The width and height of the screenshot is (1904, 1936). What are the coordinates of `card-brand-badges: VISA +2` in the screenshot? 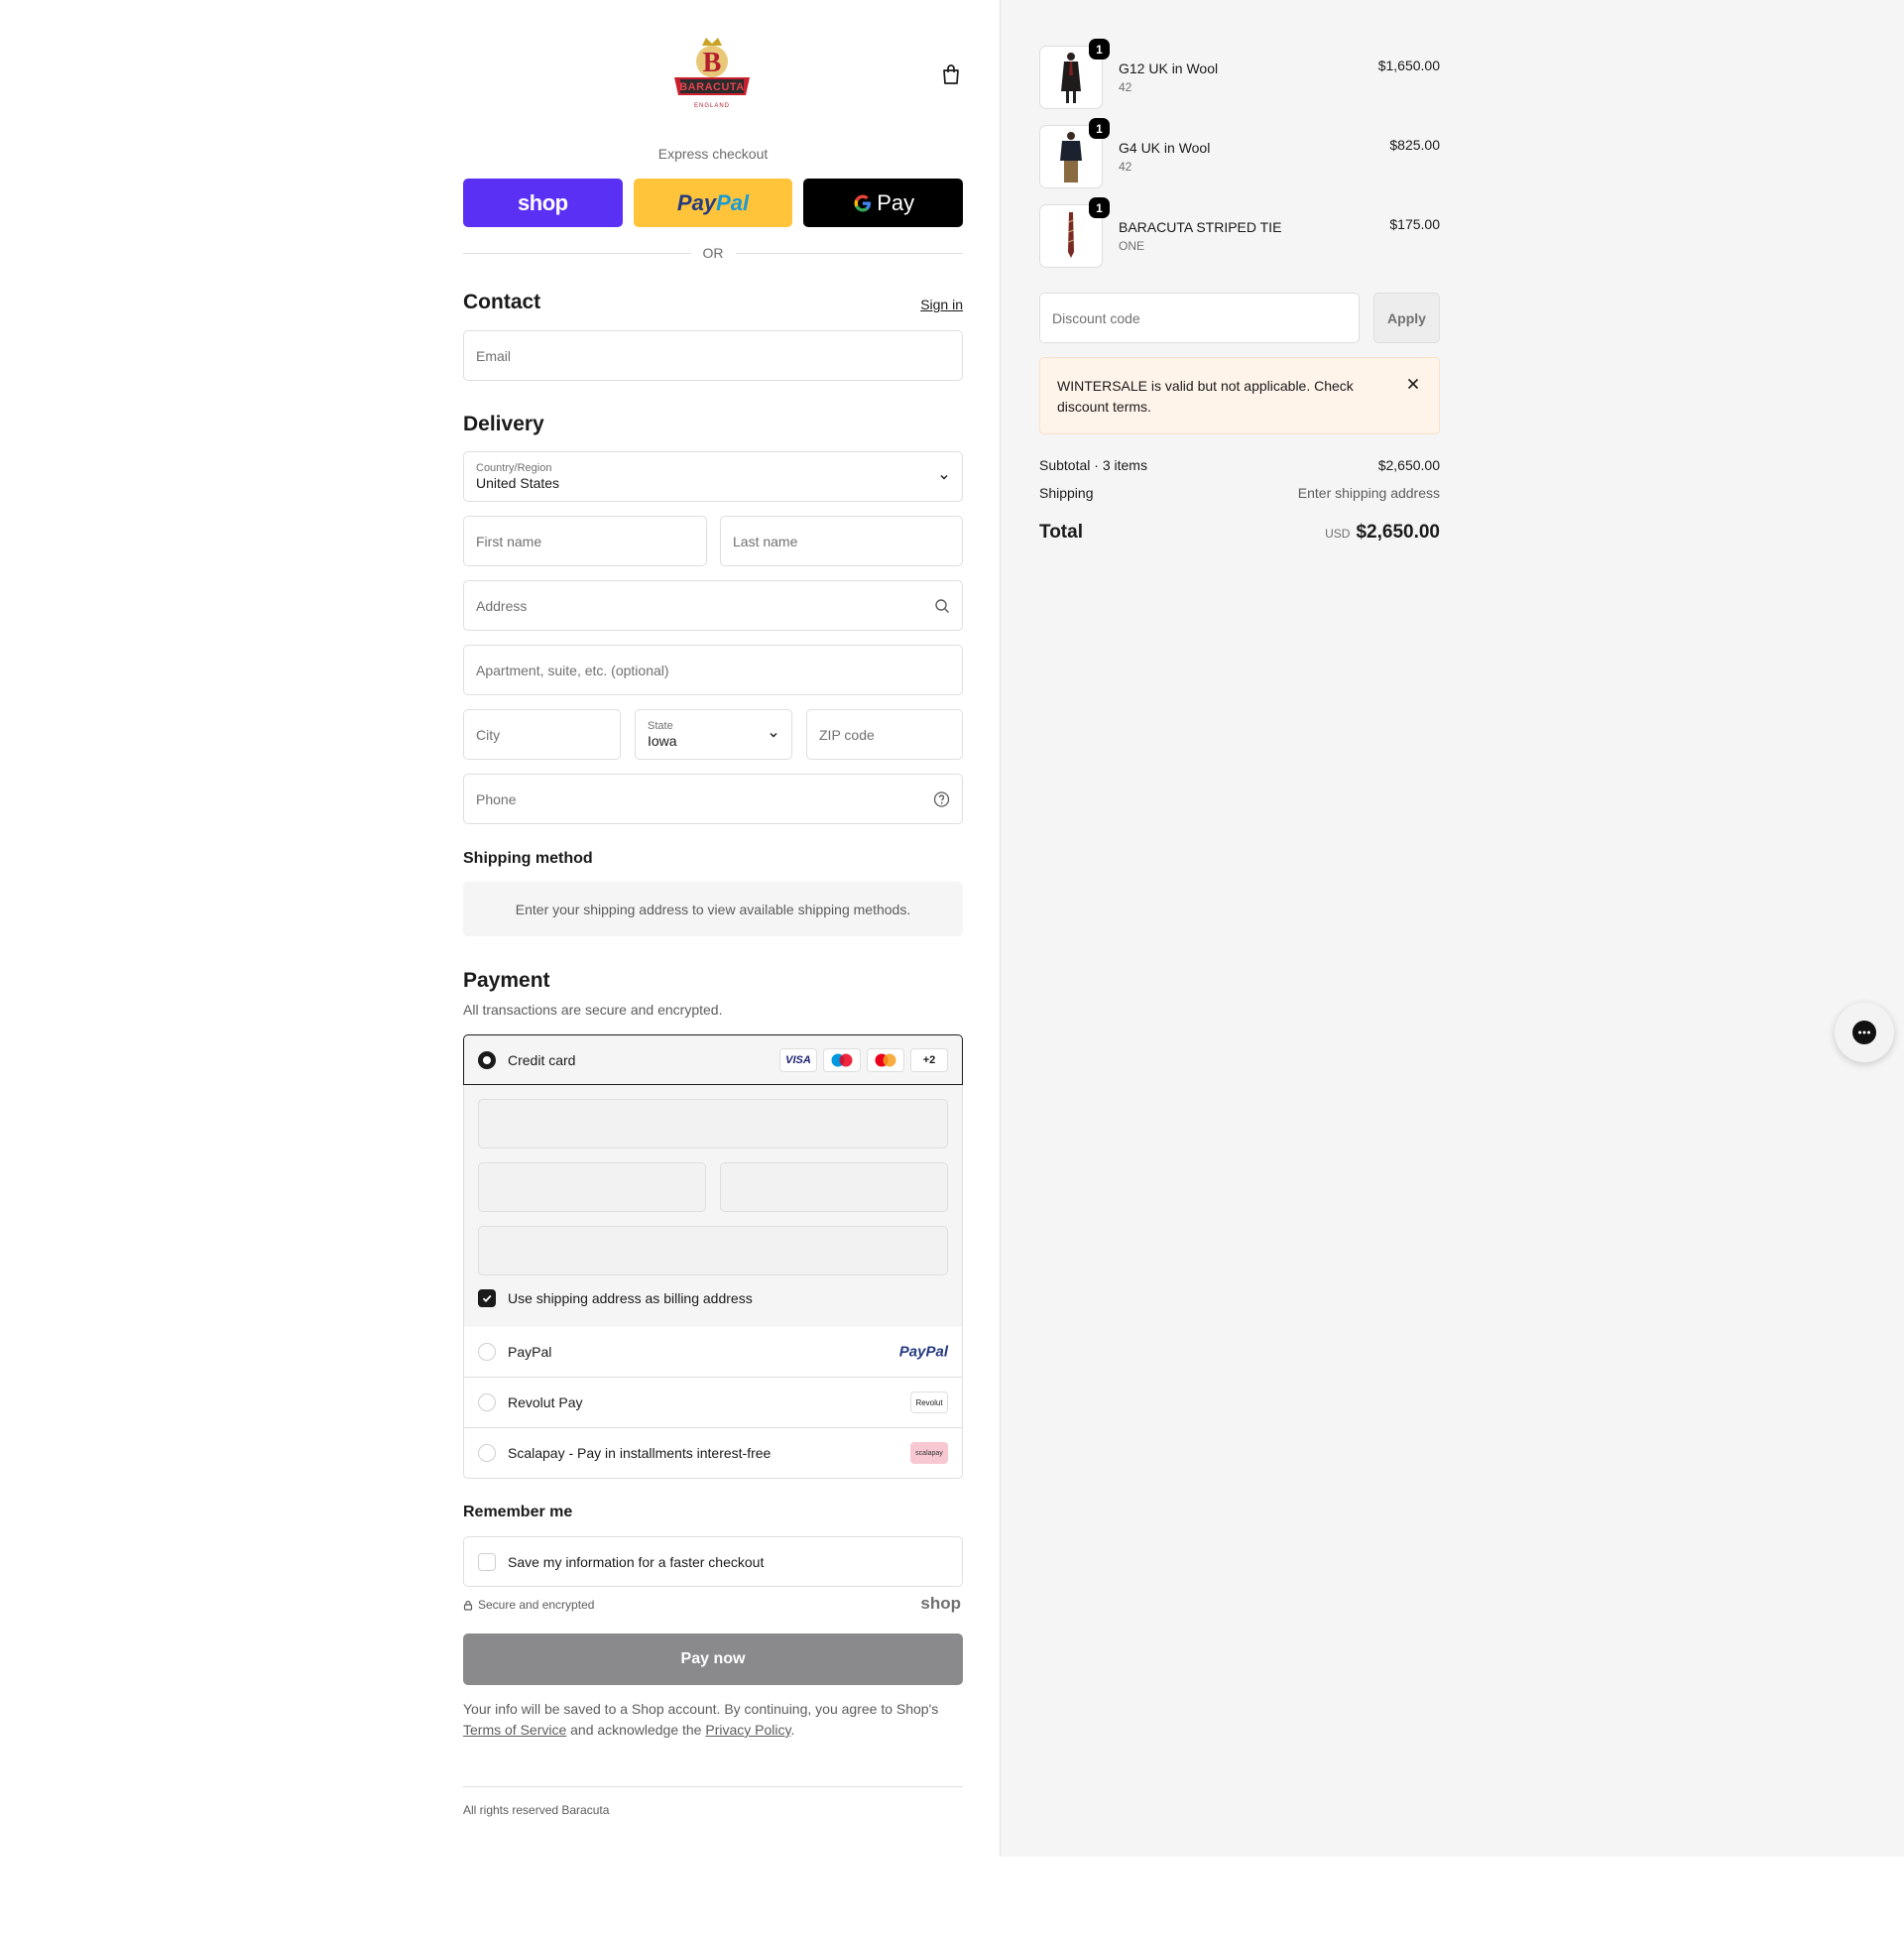 It's located at (863, 1059).